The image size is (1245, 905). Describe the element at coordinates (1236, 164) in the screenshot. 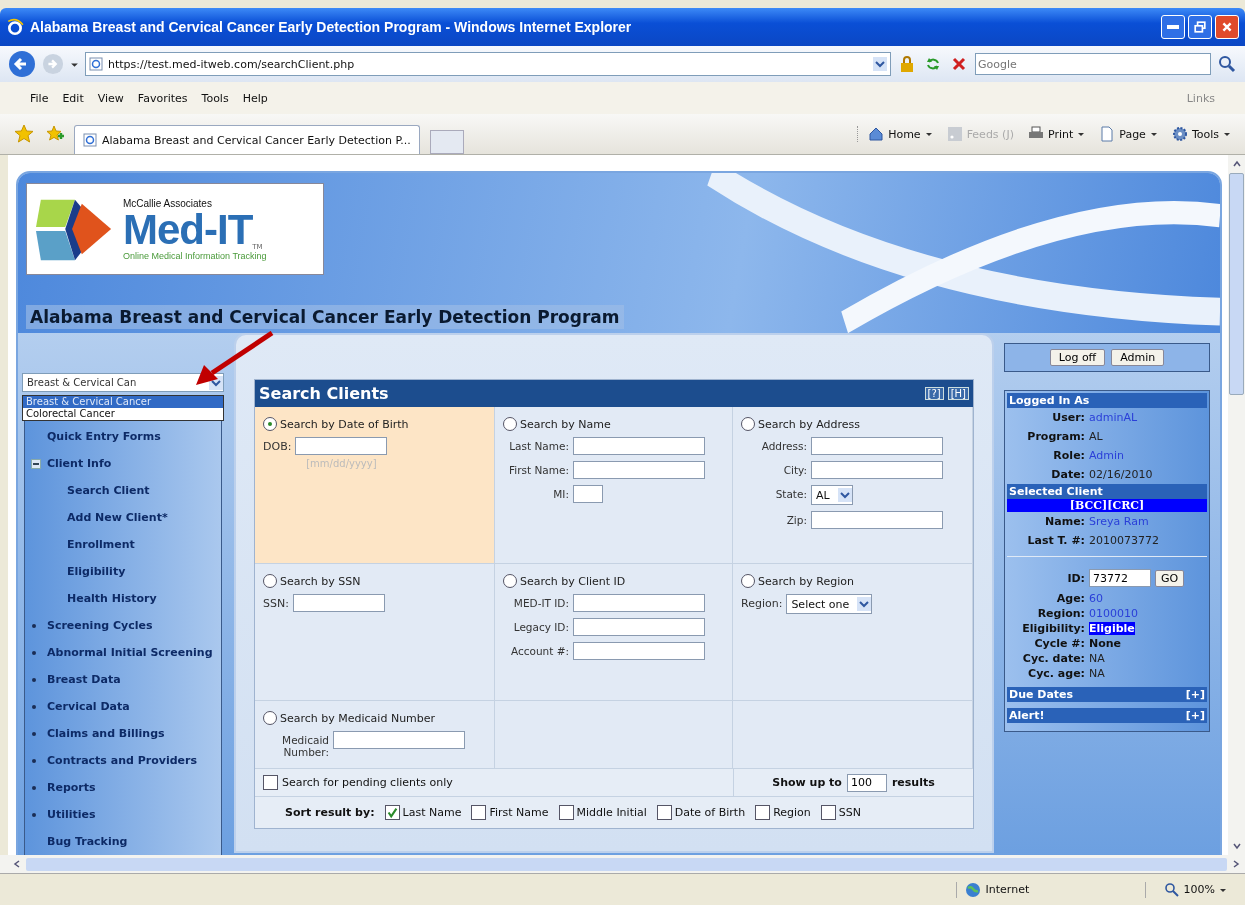

I see `scroll-up-icon` at that location.